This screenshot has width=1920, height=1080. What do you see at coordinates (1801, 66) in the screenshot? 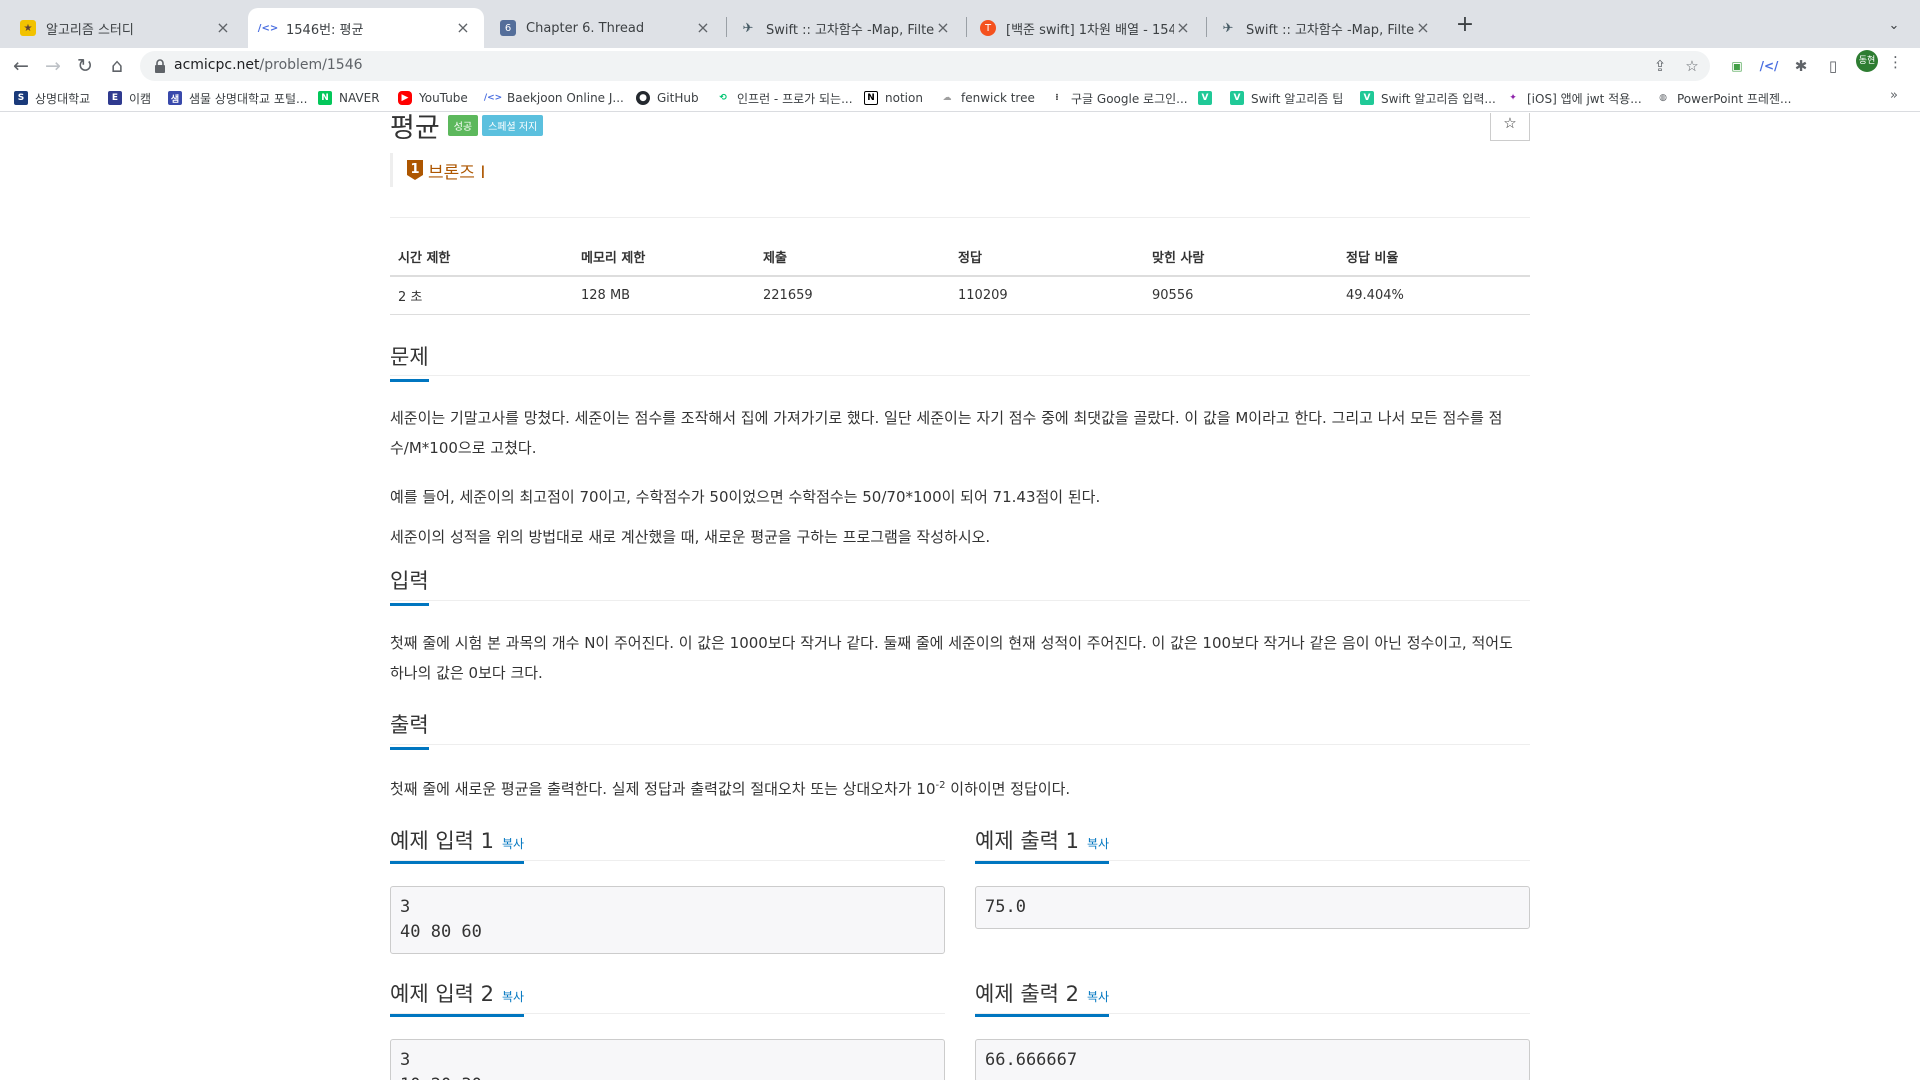
I see `extensions-puzzle-icon: ✱` at bounding box center [1801, 66].